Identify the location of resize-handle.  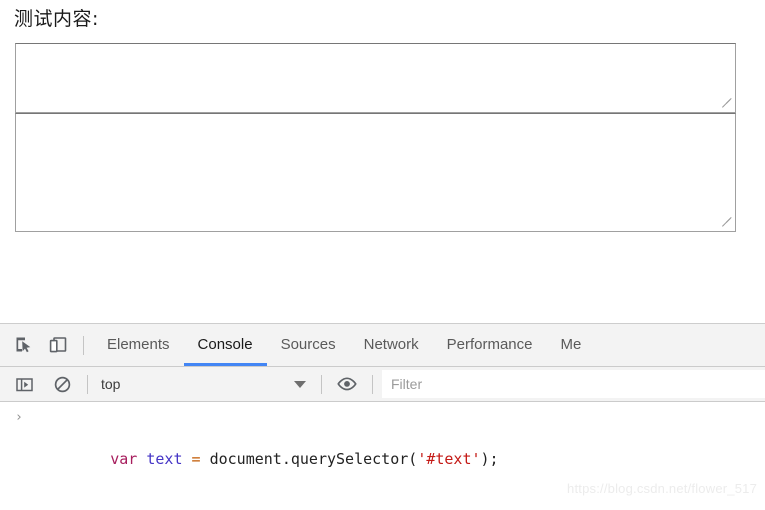
(727, 104).